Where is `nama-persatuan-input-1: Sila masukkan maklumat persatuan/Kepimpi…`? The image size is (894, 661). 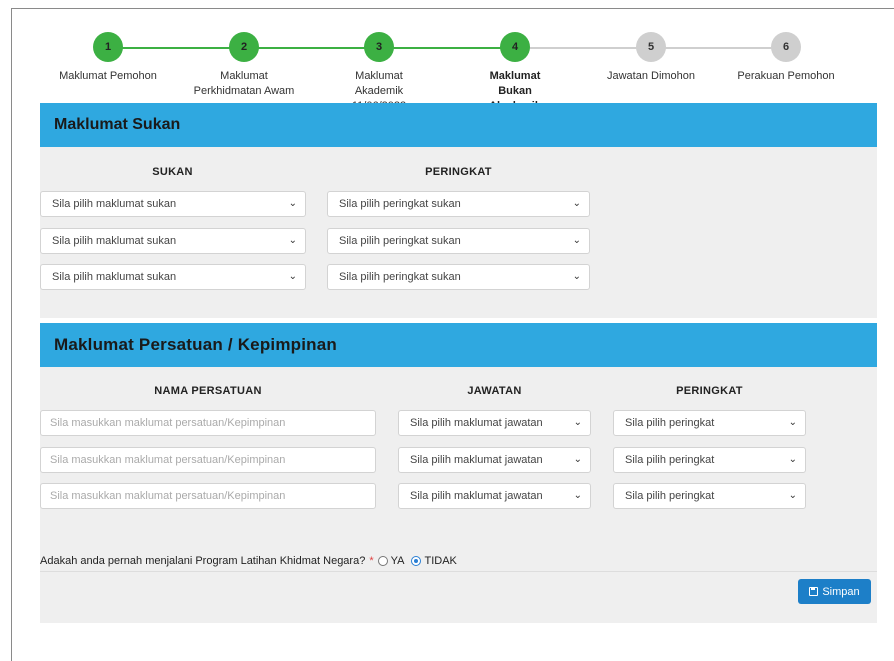 nama-persatuan-input-1: Sila masukkan maklumat persatuan/Kepimpi… is located at coordinates (208, 423).